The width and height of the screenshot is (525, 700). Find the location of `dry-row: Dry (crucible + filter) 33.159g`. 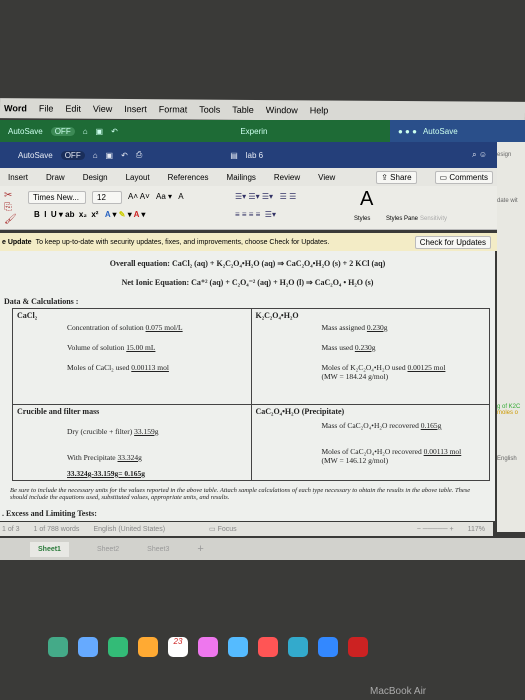

dry-row: Dry (crucible + filter) 33.159g is located at coordinates (113, 431).